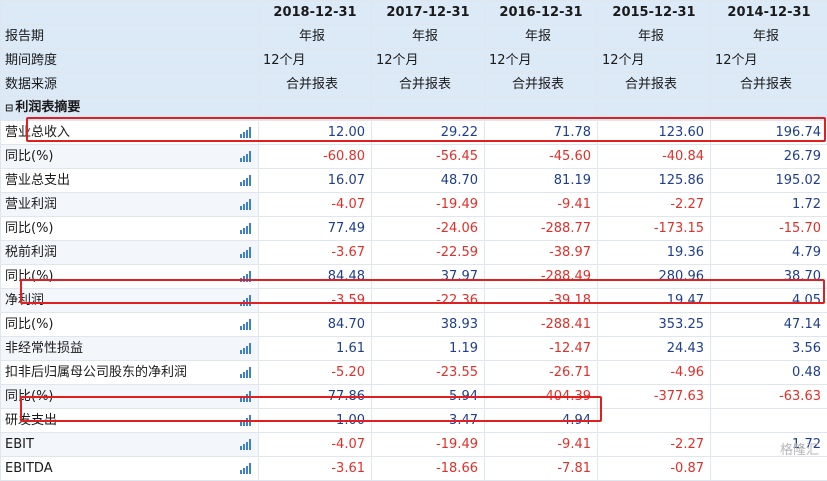  What do you see at coordinates (130, 181) in the screenshot?
I see `row-label: 营业总支出` at bounding box center [130, 181].